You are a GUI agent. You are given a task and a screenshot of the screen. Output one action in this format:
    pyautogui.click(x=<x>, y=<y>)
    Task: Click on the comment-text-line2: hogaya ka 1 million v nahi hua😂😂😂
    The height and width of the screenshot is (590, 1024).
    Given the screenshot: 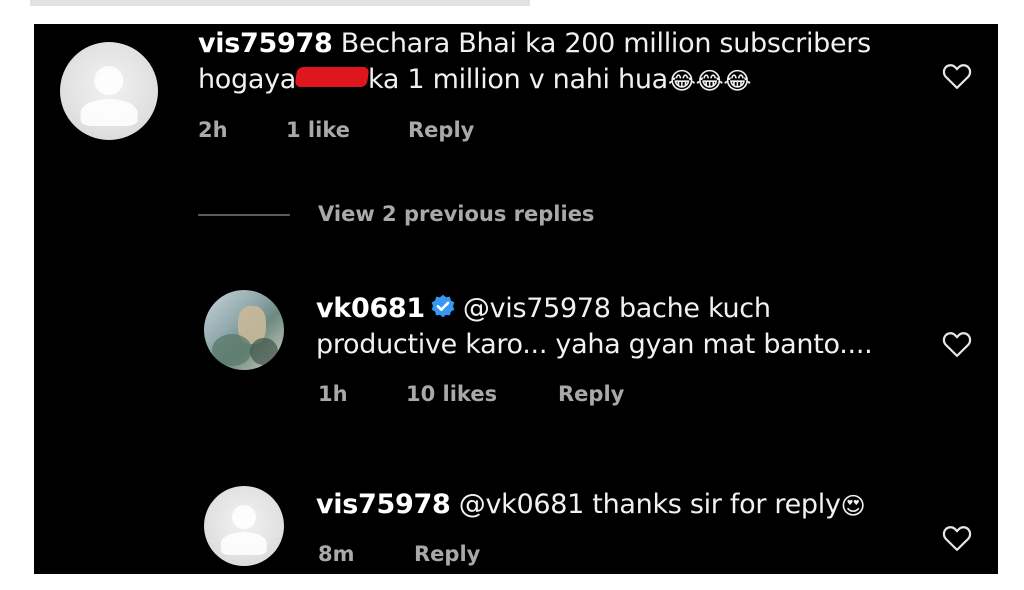 What is the action you would take?
    pyautogui.click(x=474, y=80)
    